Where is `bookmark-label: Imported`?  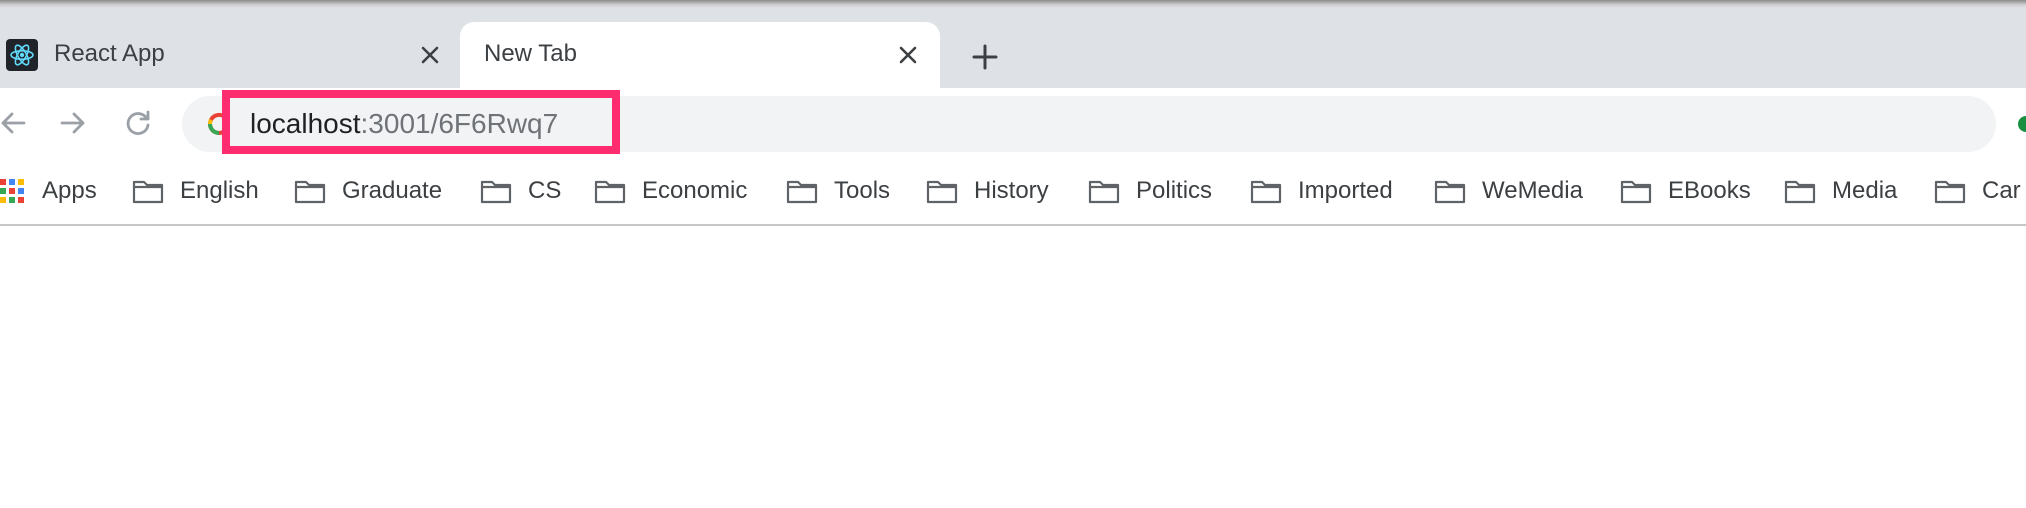
bookmark-label: Imported is located at coordinates (1345, 190).